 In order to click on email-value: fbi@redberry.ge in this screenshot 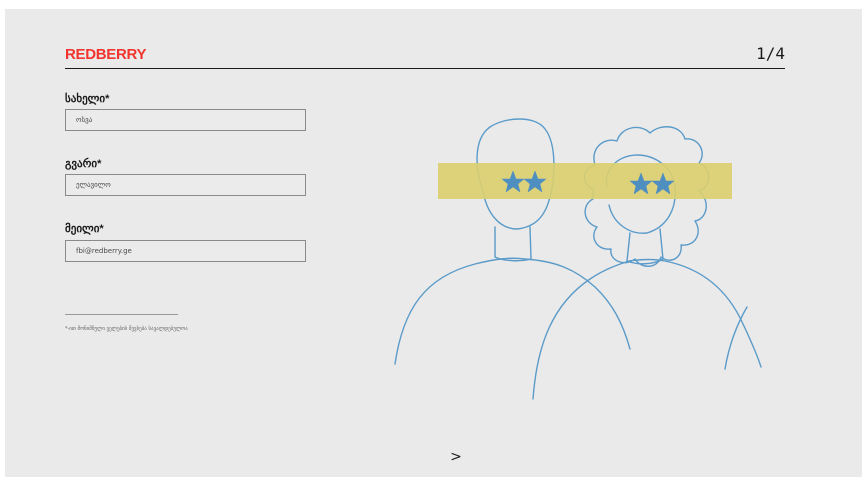, I will do `click(104, 251)`.